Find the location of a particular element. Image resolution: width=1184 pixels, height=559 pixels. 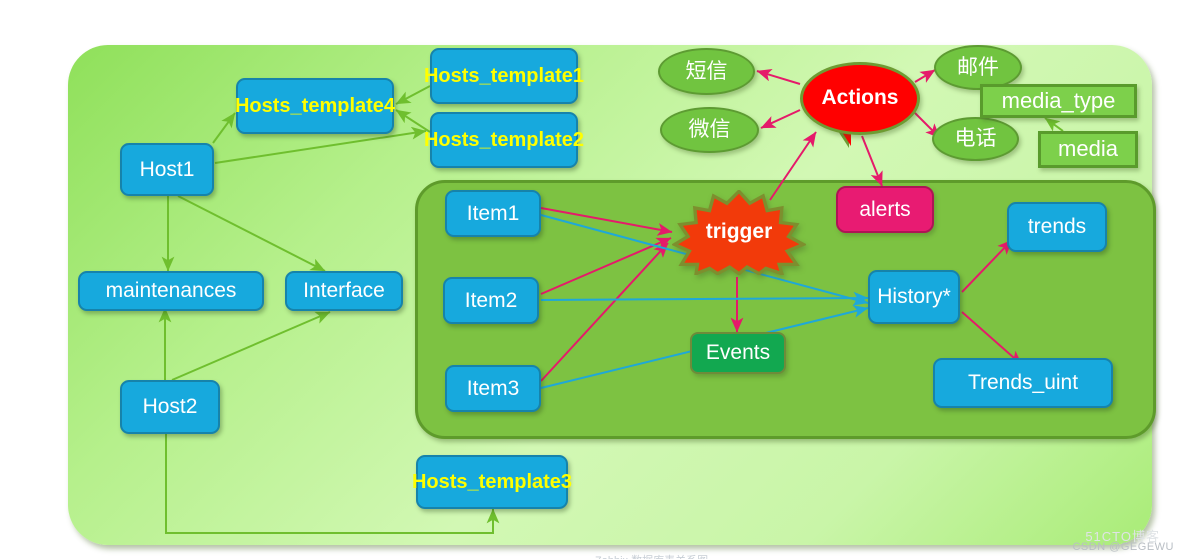

node-media: media is located at coordinates (1088, 149).